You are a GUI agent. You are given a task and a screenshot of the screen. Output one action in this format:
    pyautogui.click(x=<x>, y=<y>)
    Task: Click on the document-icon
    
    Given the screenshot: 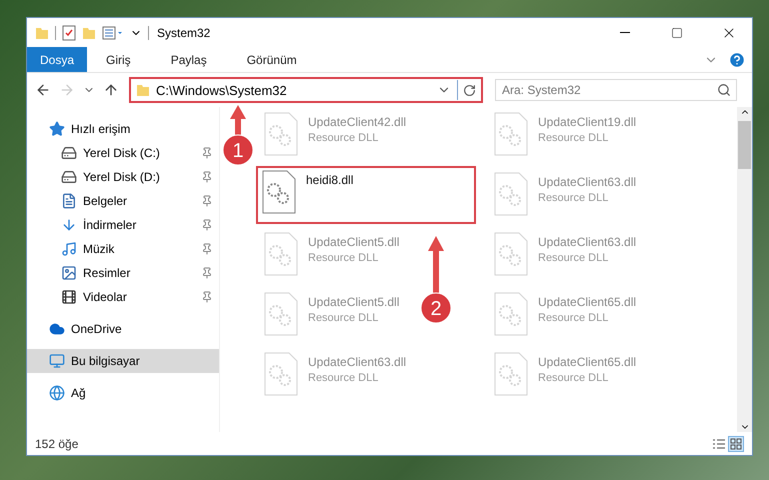 What is the action you would take?
    pyautogui.click(x=69, y=201)
    